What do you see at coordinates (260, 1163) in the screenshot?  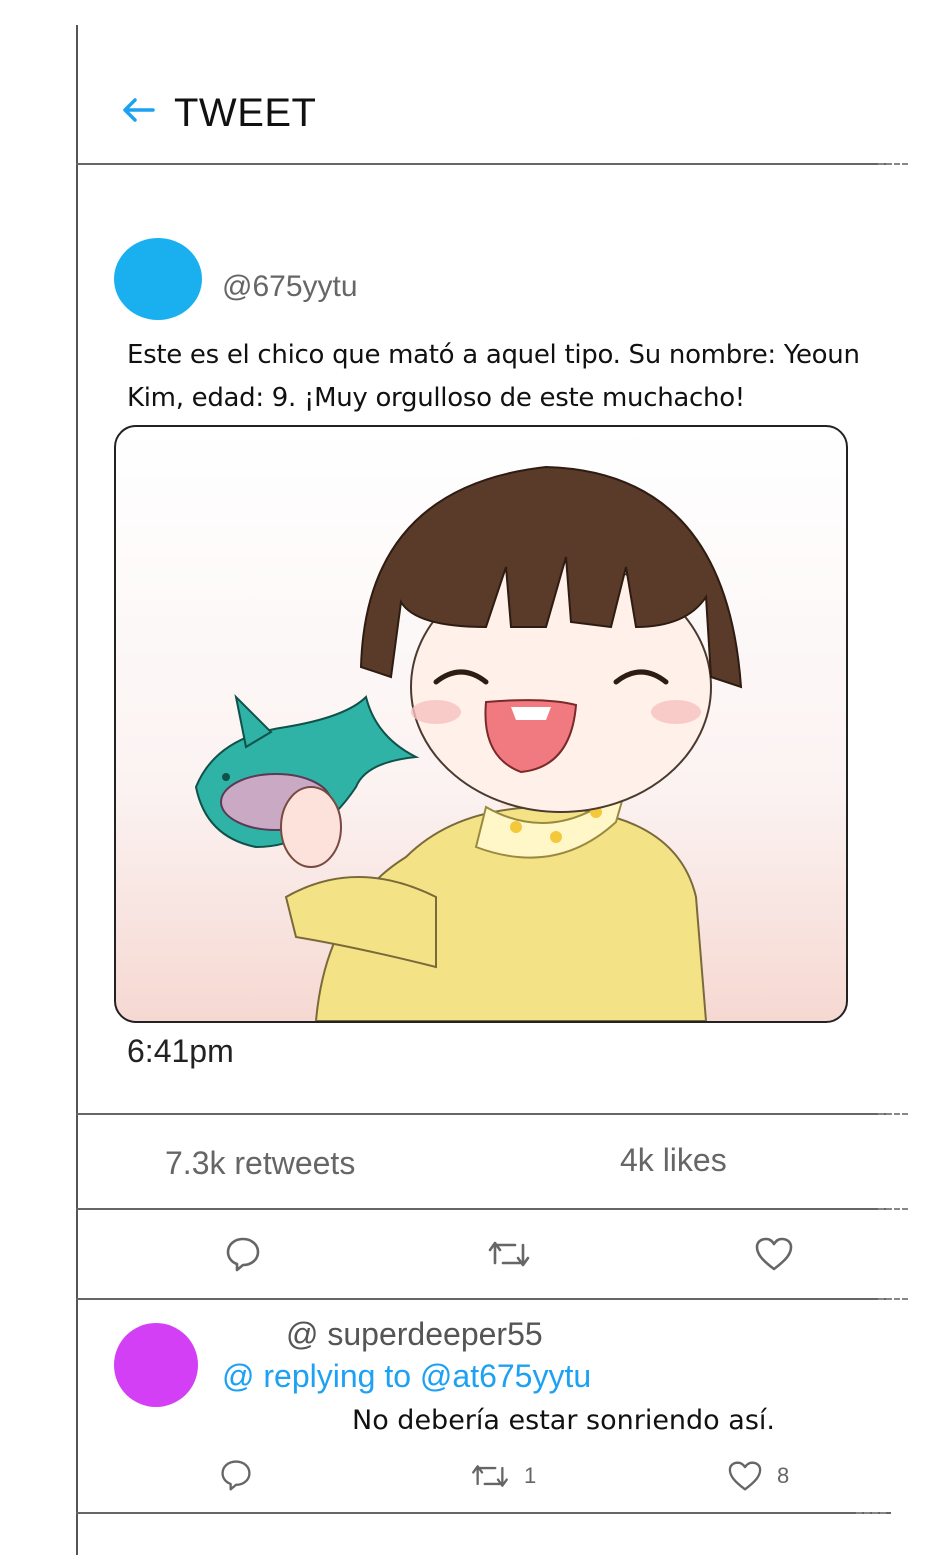 I see `retweets-count: 7.3k retweets` at bounding box center [260, 1163].